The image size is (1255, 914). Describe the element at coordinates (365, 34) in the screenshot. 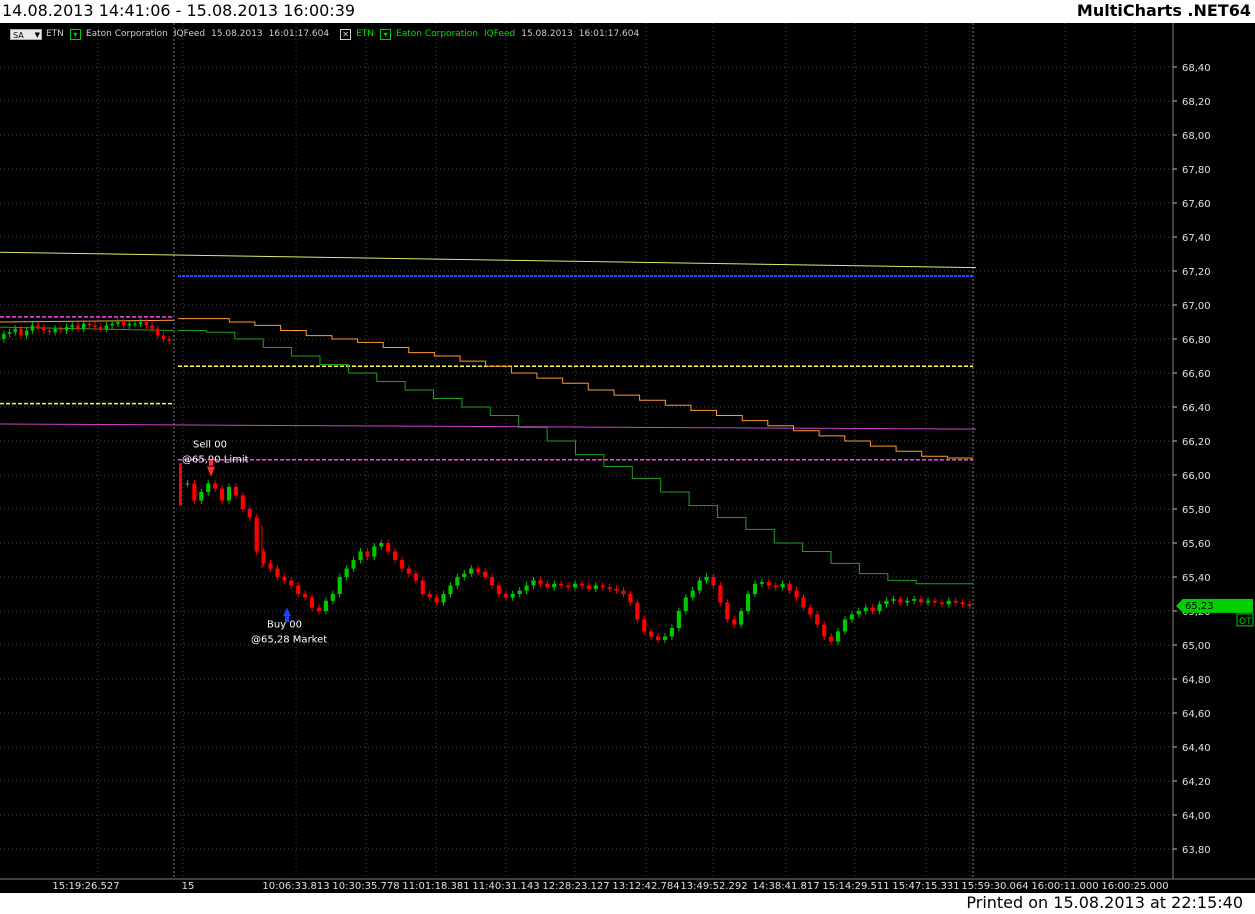

I see `legend-symbol-2: ETN` at that location.